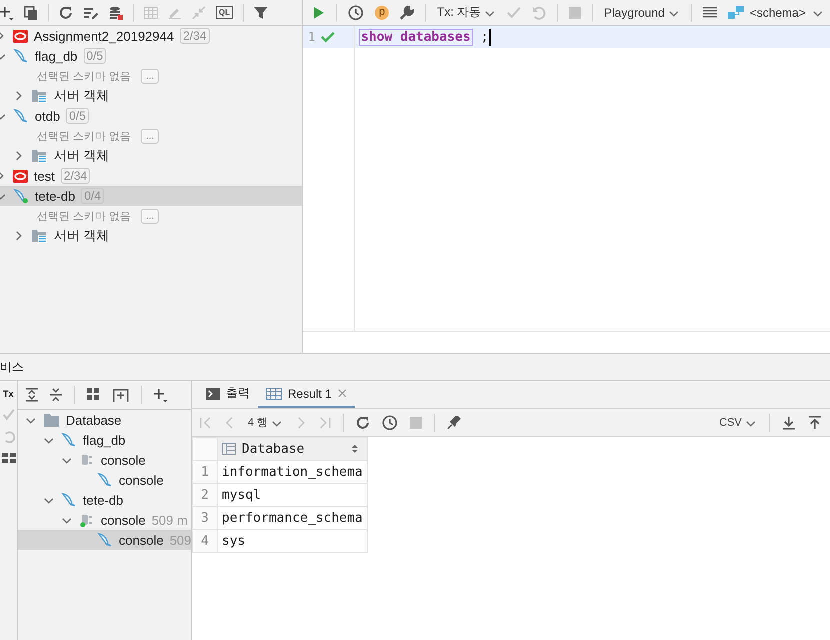  I want to click on result-tab: Result 1, so click(307, 394).